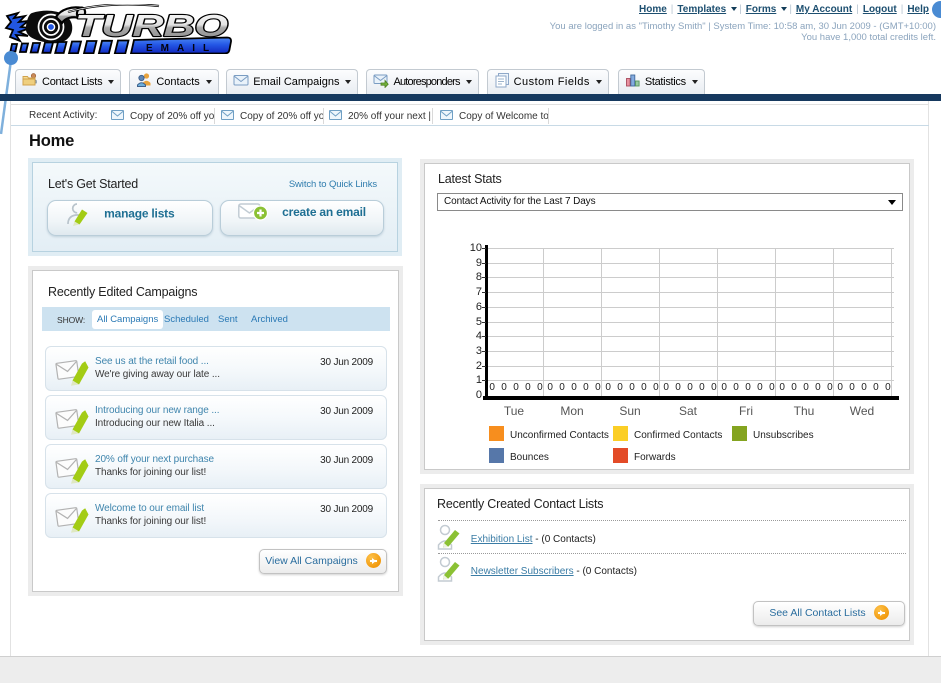 The width and height of the screenshot is (941, 683). What do you see at coordinates (181, 48) in the screenshot?
I see `svg-text: EMAIL` at bounding box center [181, 48].